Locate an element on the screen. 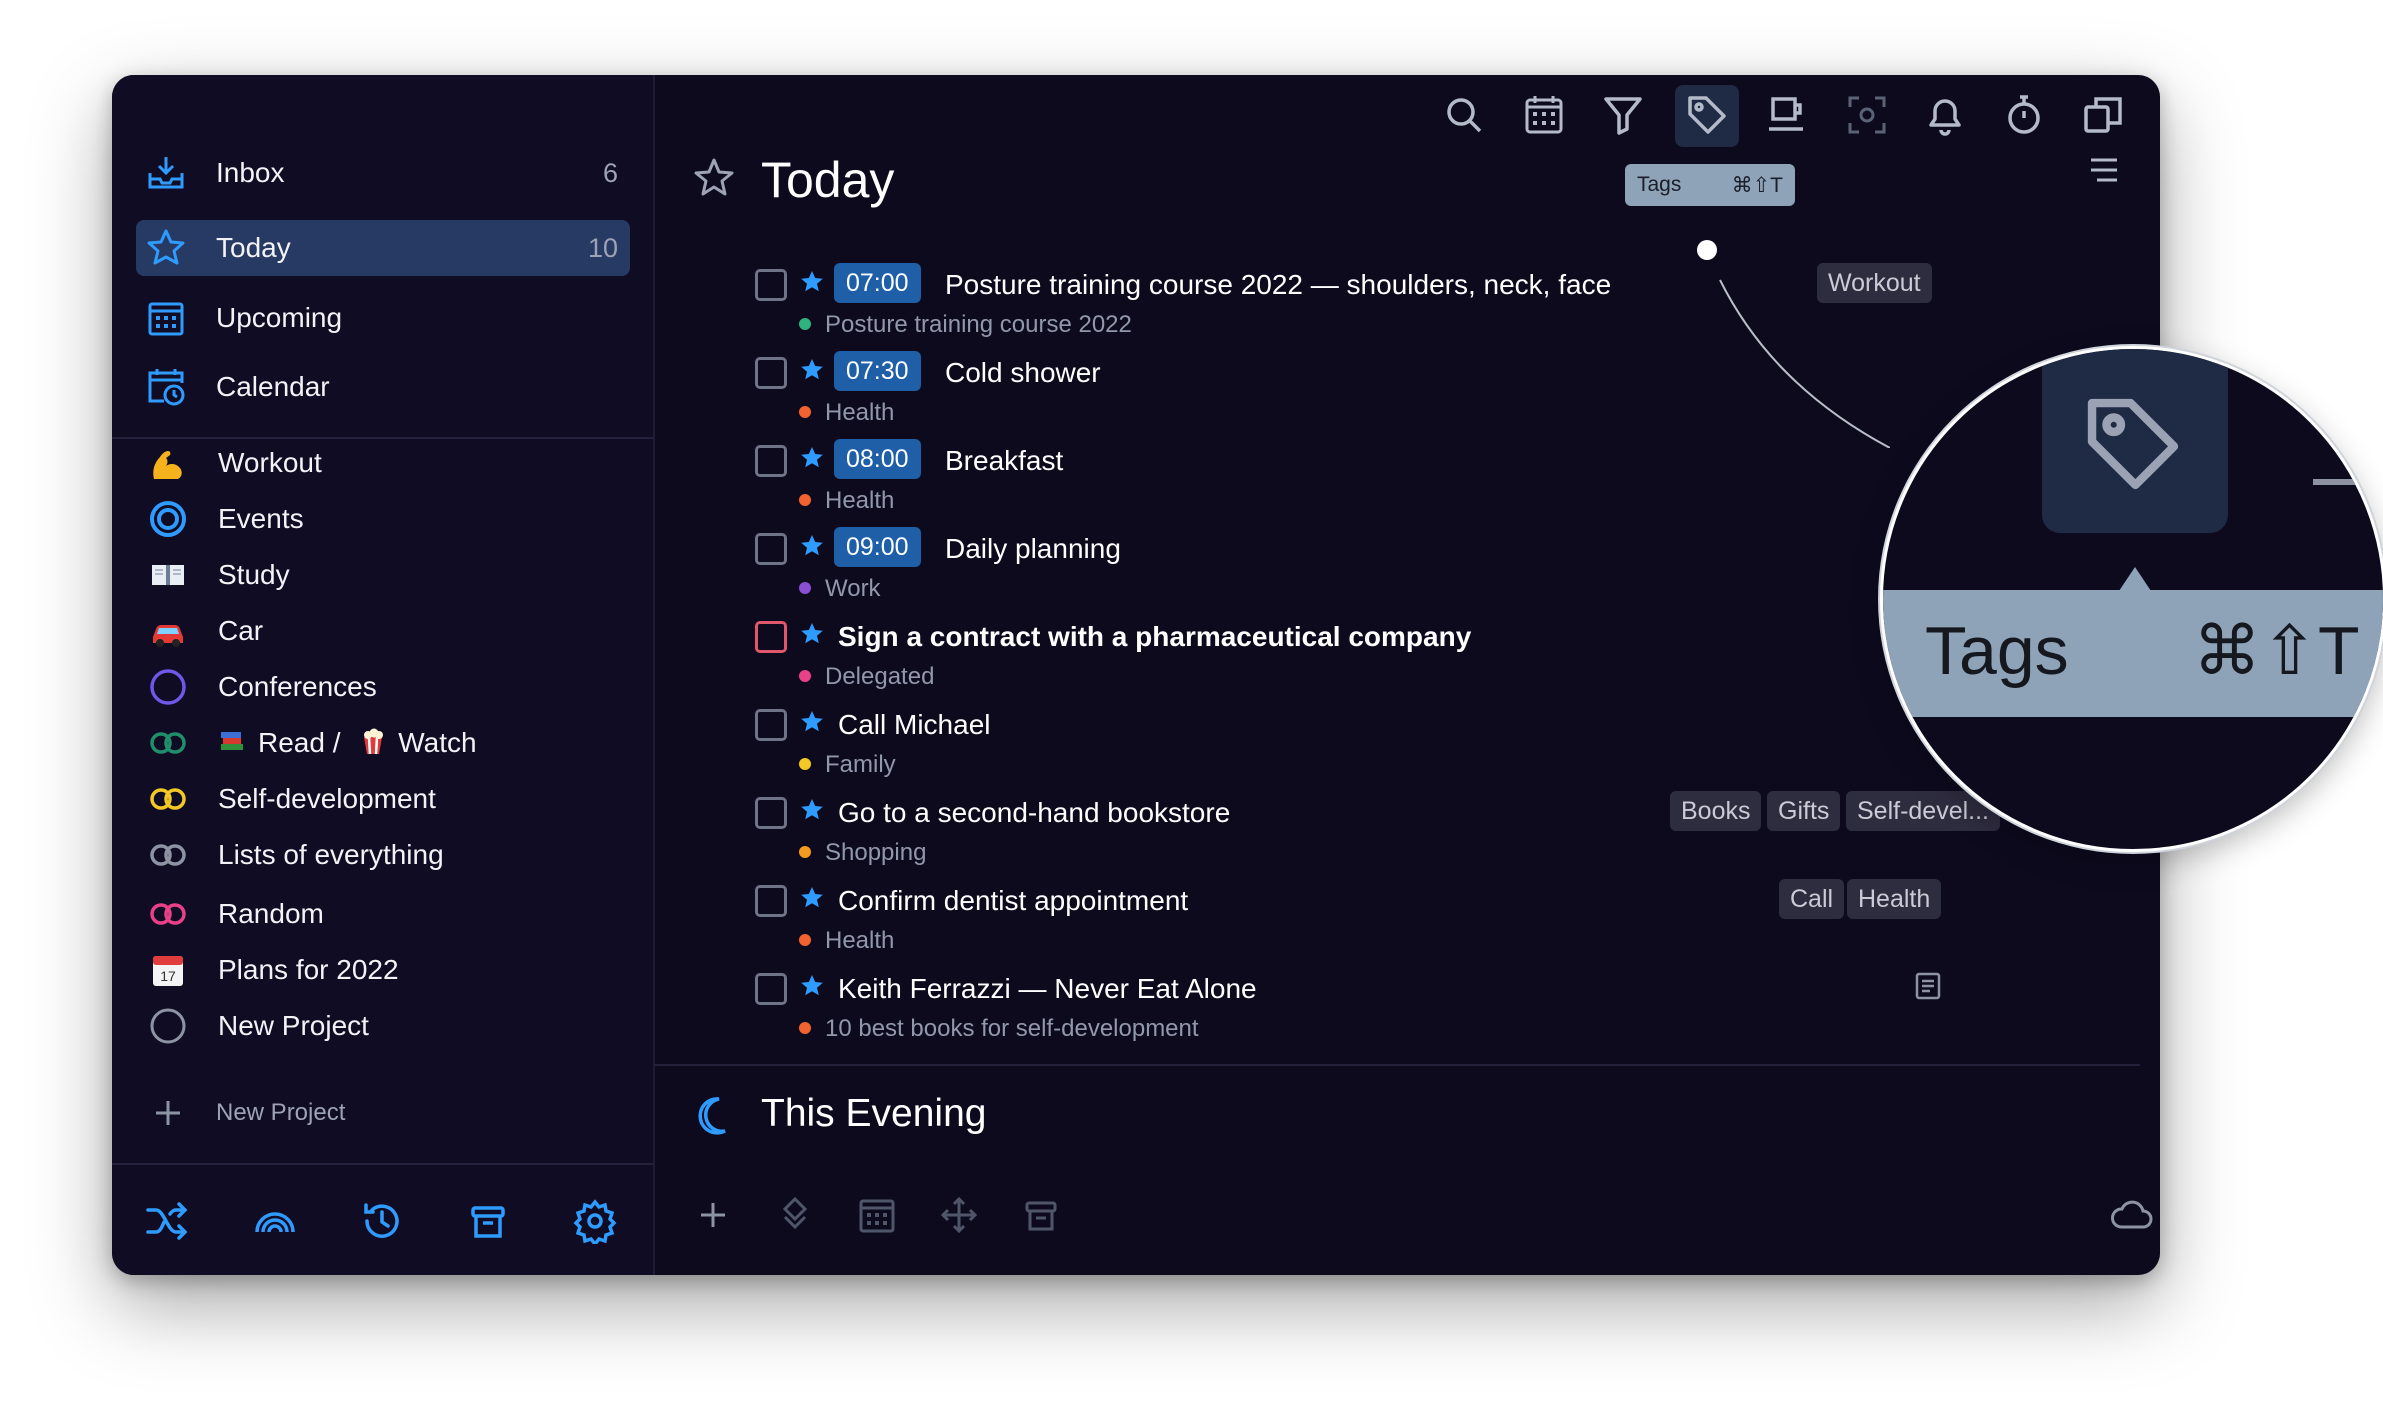 The width and height of the screenshot is (2383, 1424). popcorn-icon is located at coordinates (373, 741).